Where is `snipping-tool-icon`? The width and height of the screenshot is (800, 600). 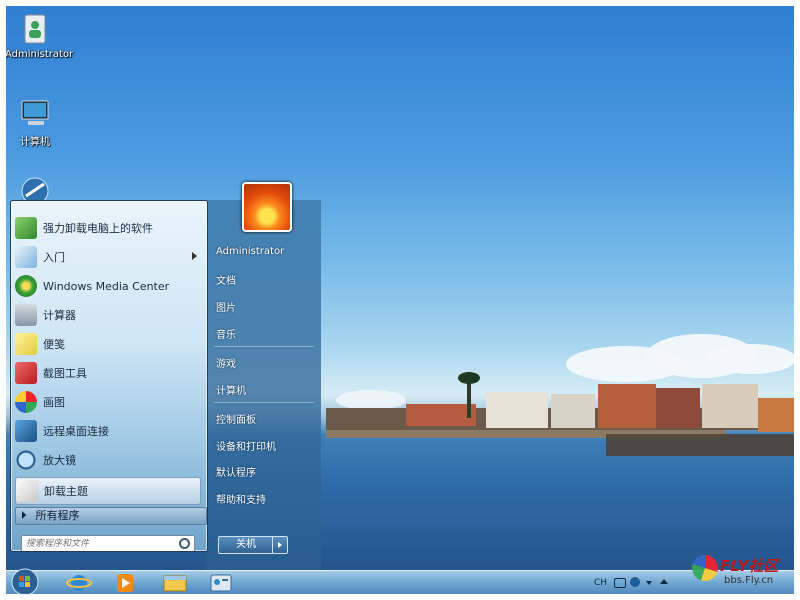 snipping-tool-icon is located at coordinates (26, 373).